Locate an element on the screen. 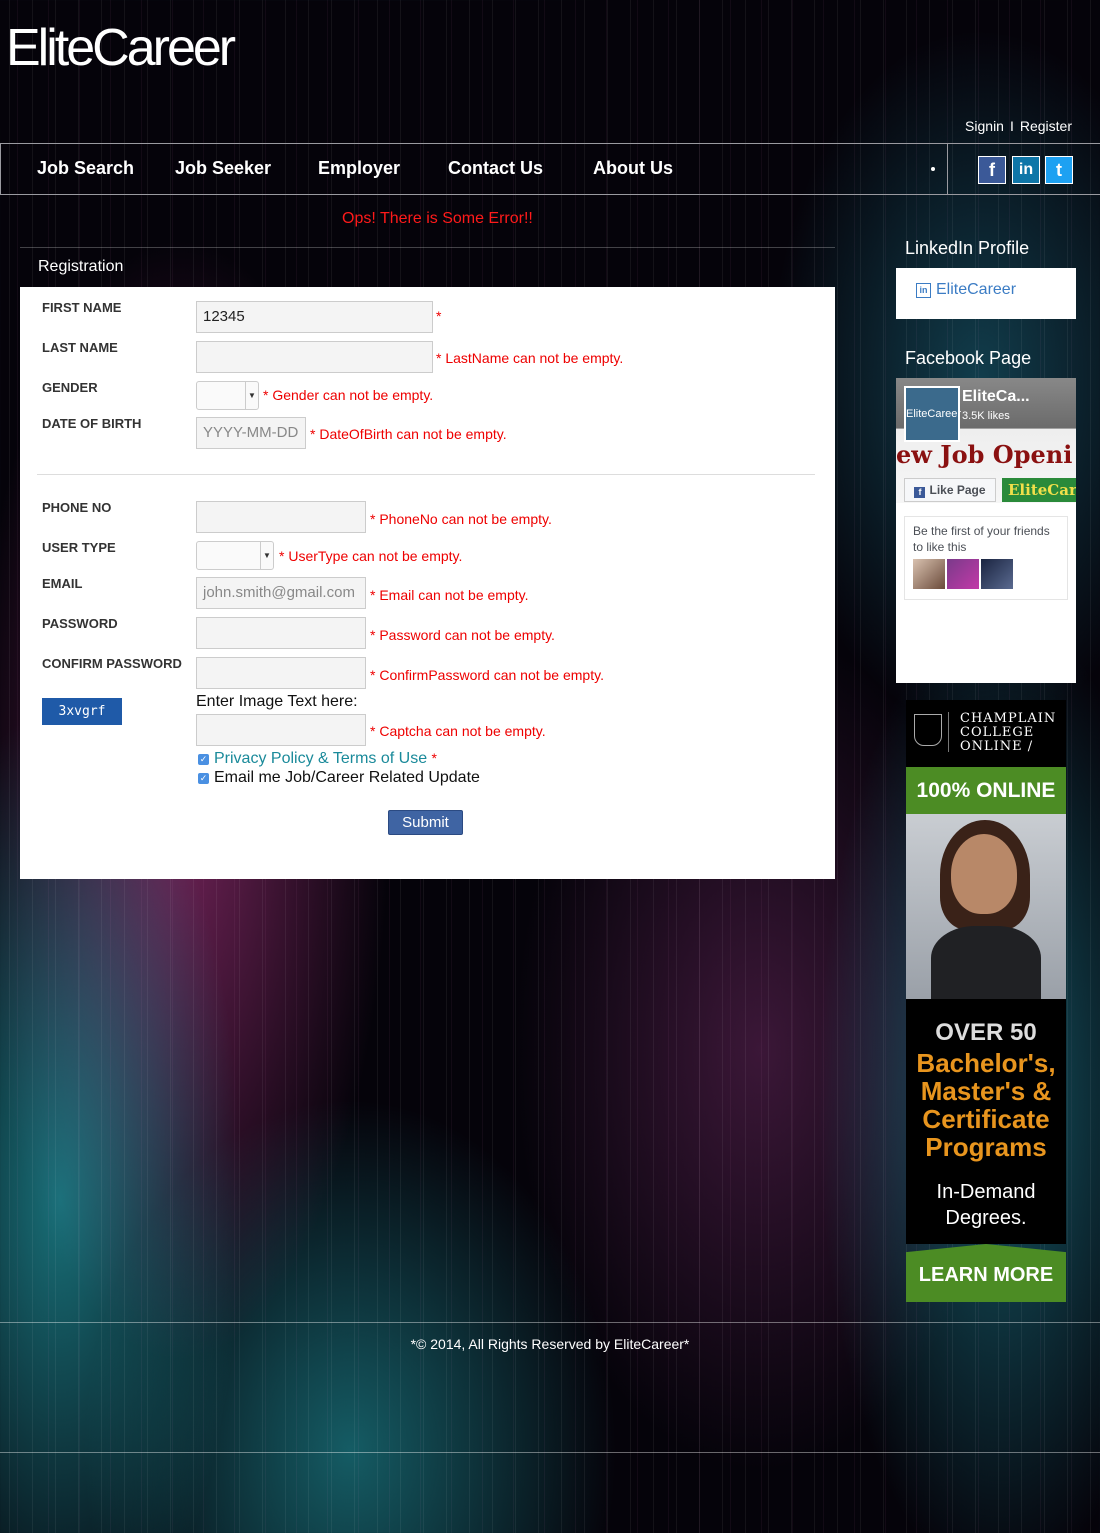 Image resolution: width=1100 pixels, height=1533 pixels. ad-photo is located at coordinates (986, 906).